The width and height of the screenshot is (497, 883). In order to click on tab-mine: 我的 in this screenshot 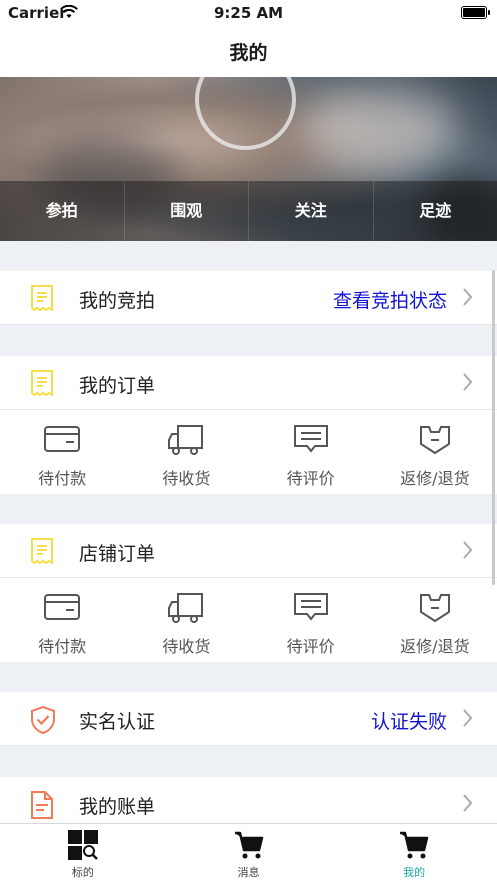, I will do `click(414, 853)`.